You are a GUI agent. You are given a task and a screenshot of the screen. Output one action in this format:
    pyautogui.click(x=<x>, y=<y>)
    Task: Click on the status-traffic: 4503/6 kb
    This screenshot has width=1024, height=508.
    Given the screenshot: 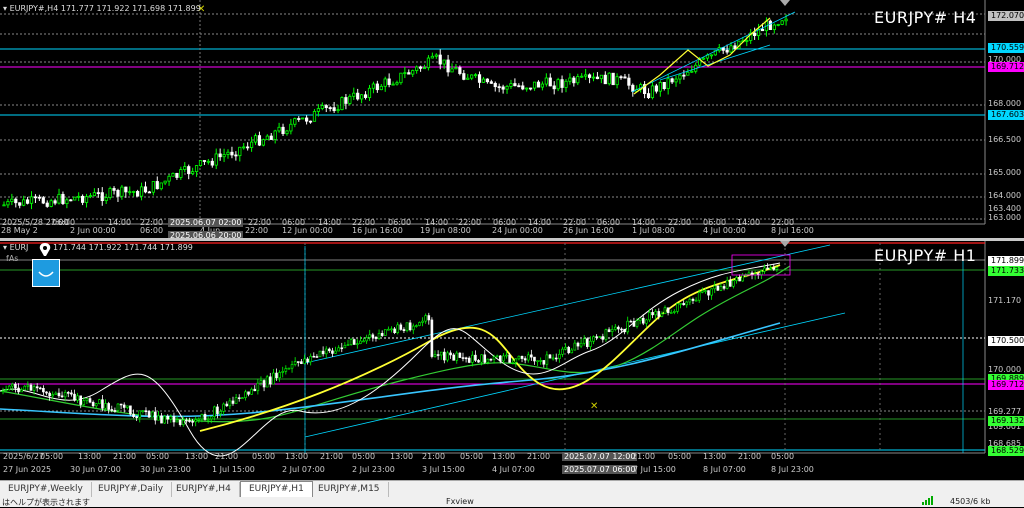 What is the action you would take?
    pyautogui.click(x=970, y=501)
    